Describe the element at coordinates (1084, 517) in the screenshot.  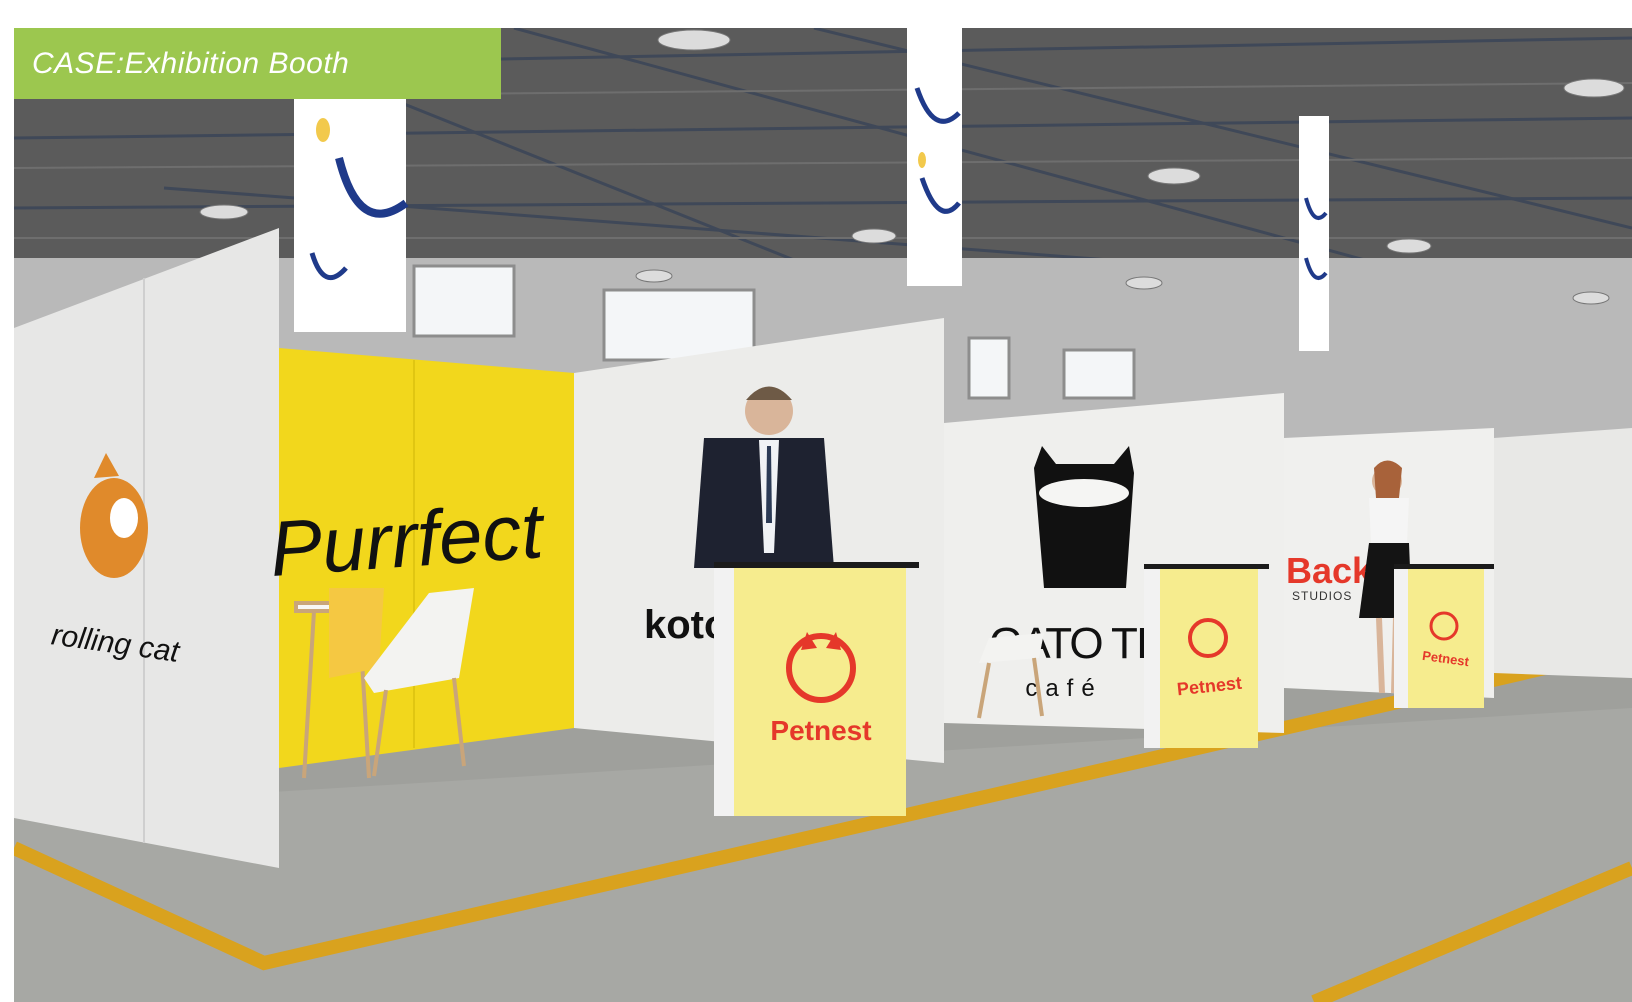
I see `gato-tinto-logo` at that location.